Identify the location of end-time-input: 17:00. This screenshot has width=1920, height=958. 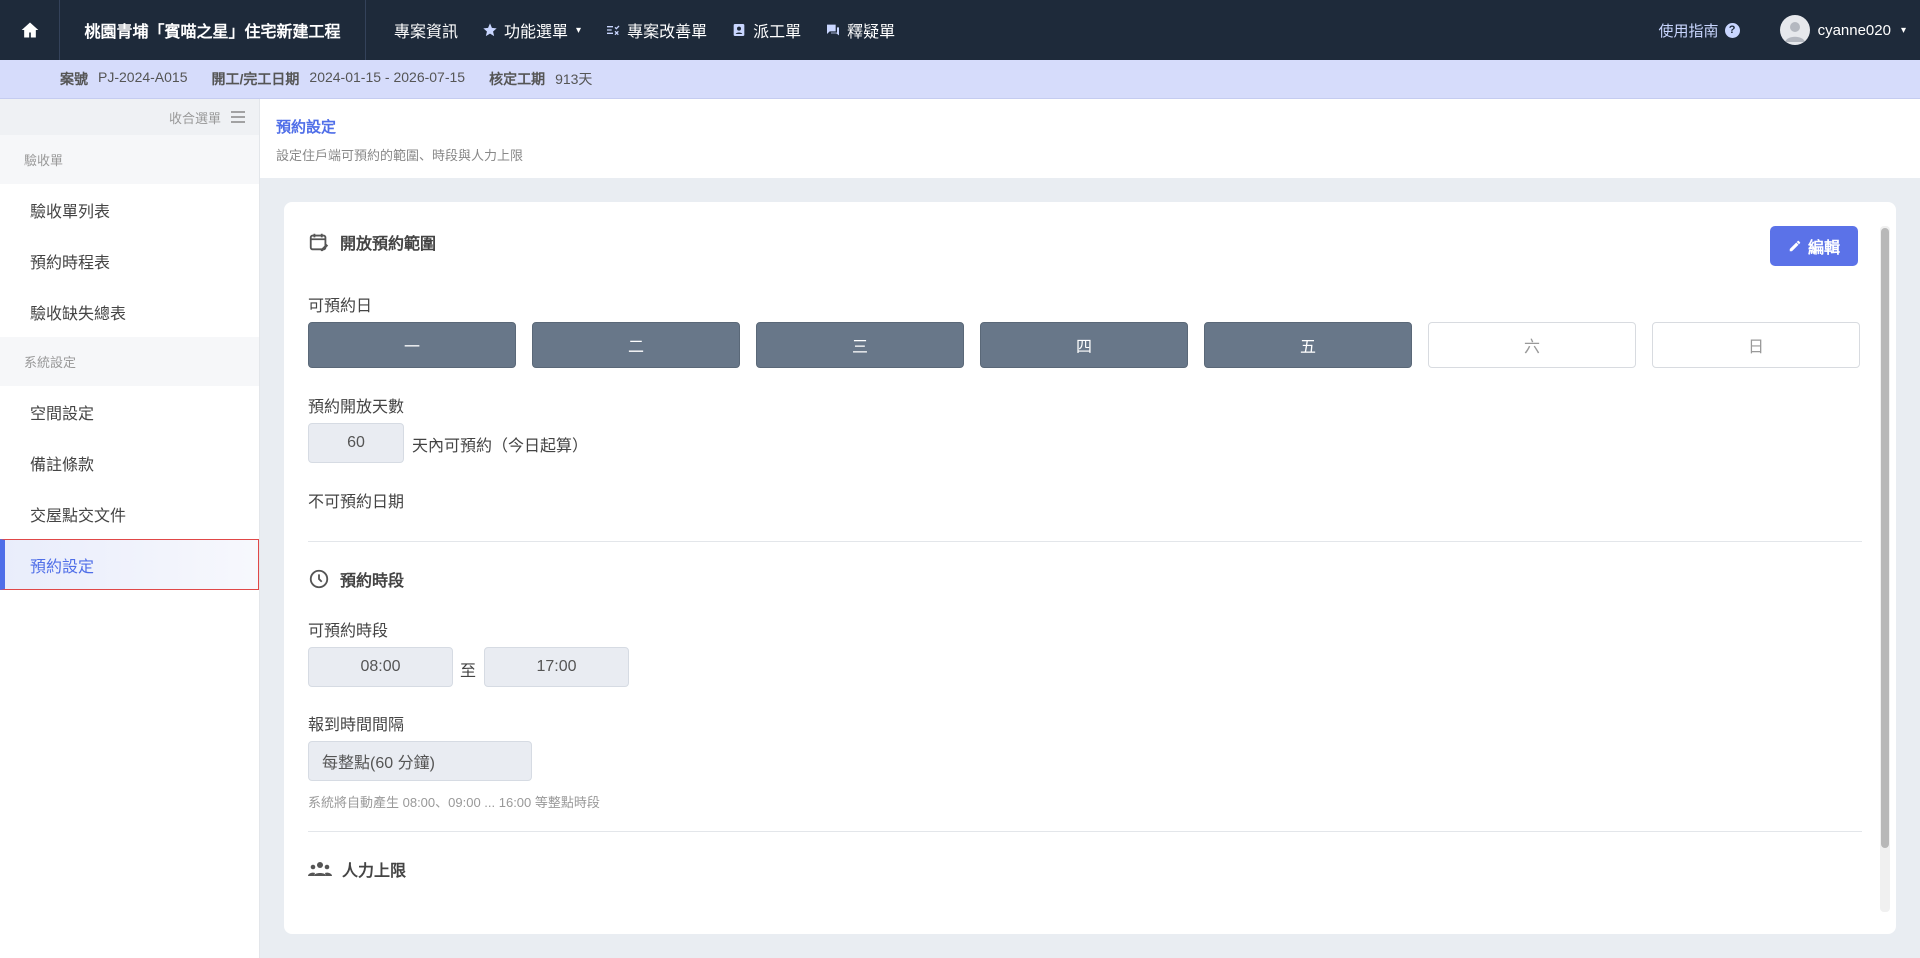
(556, 667).